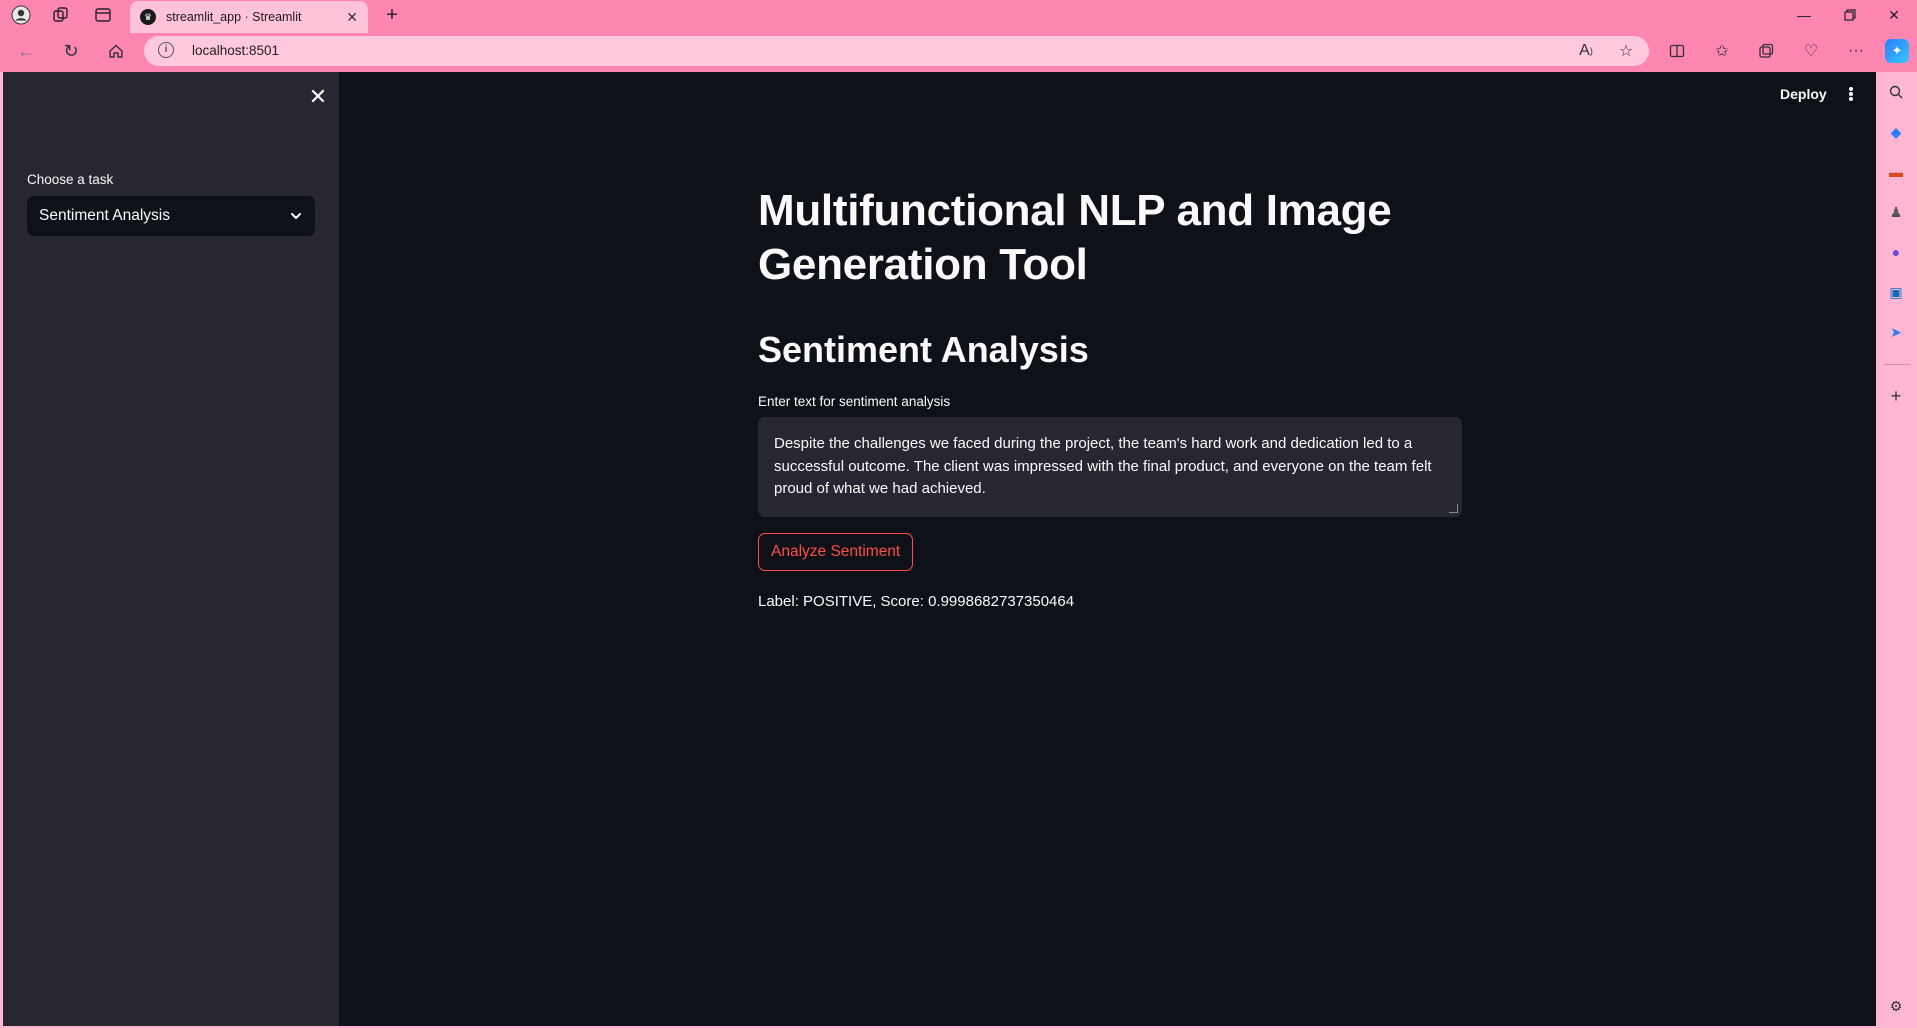  What do you see at coordinates (171, 216) in the screenshot?
I see `task-select: Sentiment Analysis` at bounding box center [171, 216].